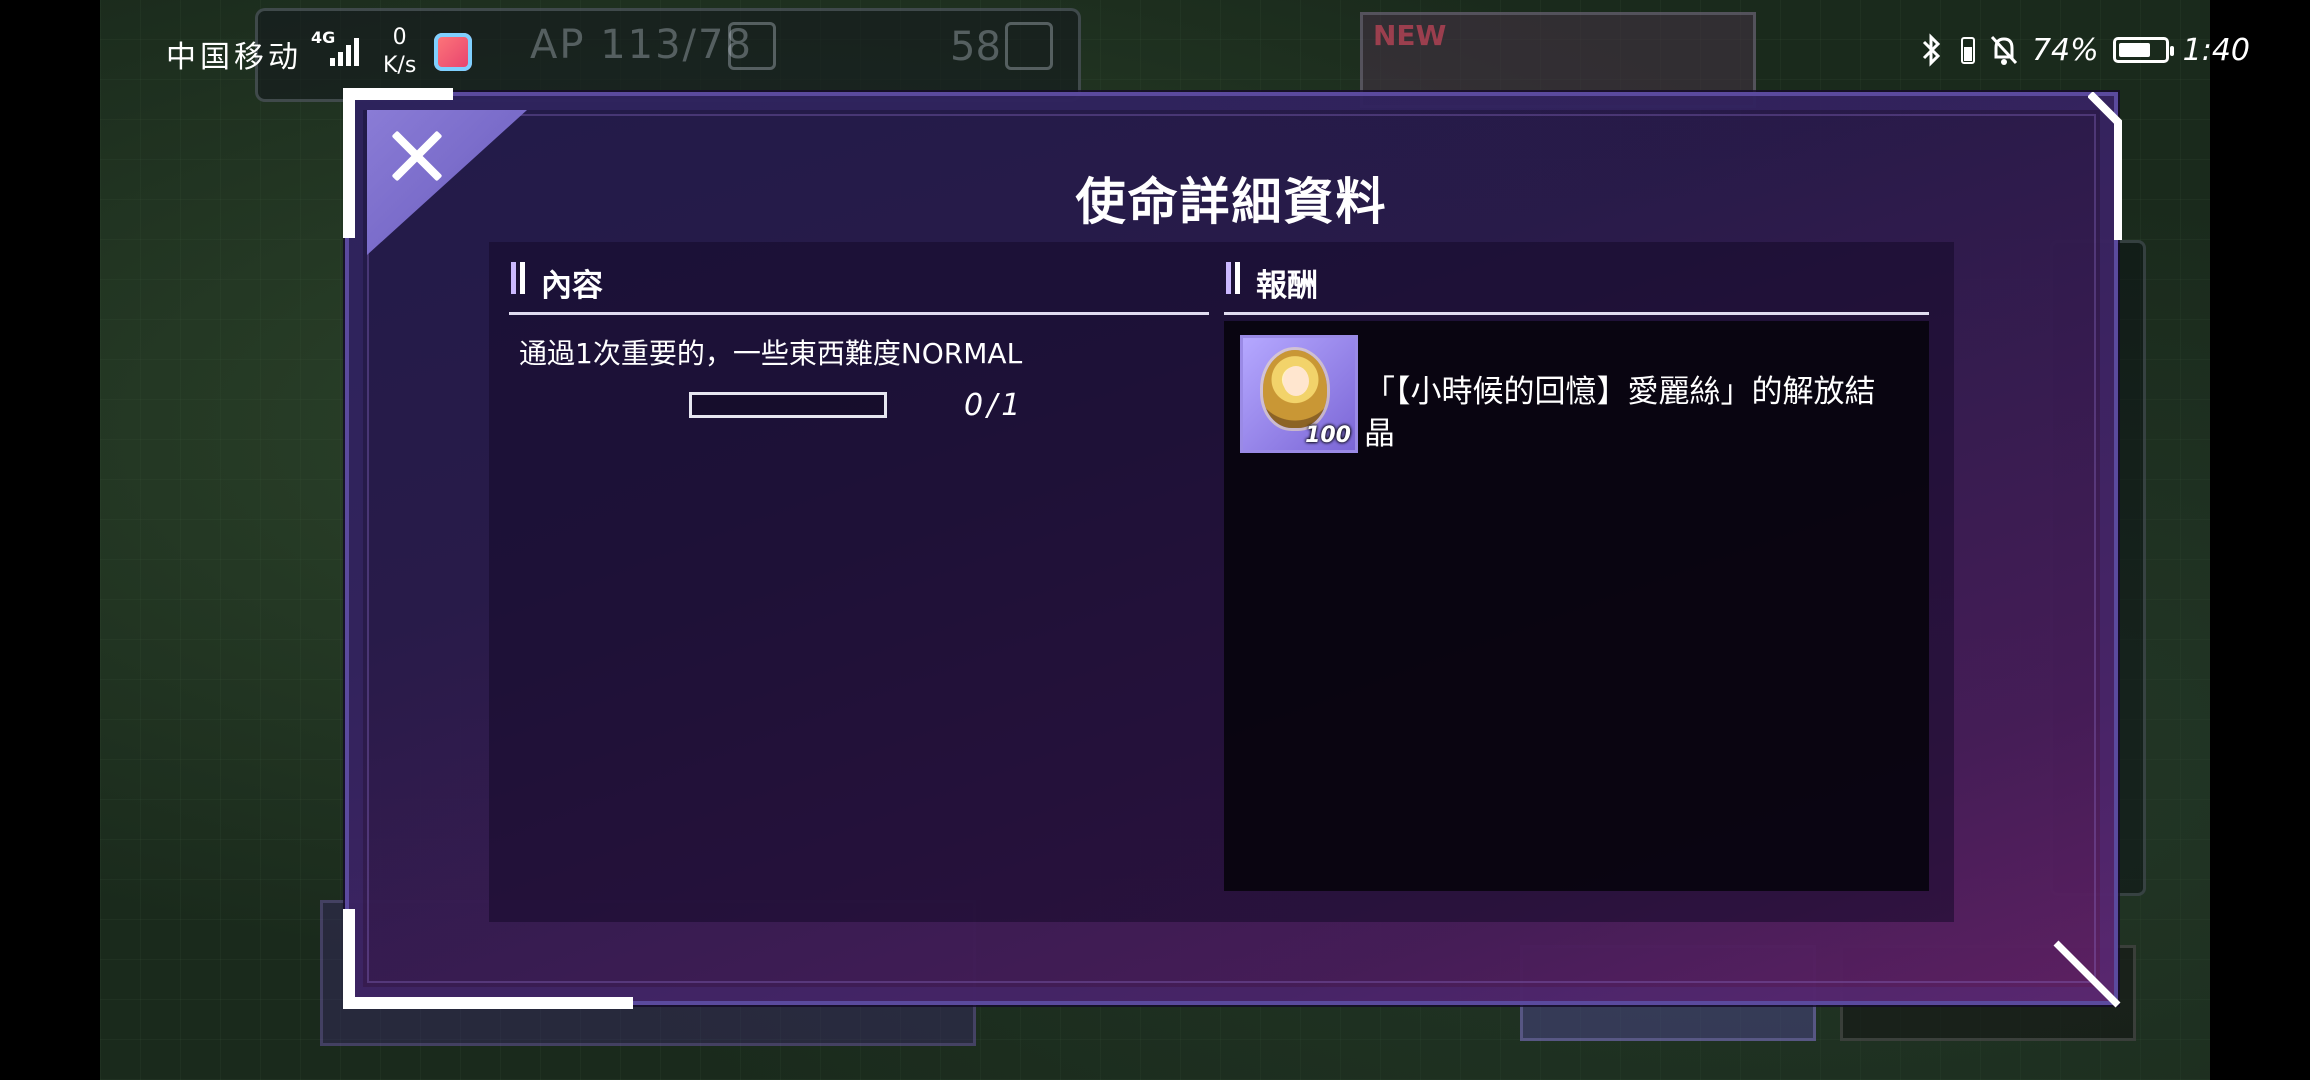 This screenshot has width=2310, height=1080. I want to click on corner-decoration-top-left-h, so click(398, 94).